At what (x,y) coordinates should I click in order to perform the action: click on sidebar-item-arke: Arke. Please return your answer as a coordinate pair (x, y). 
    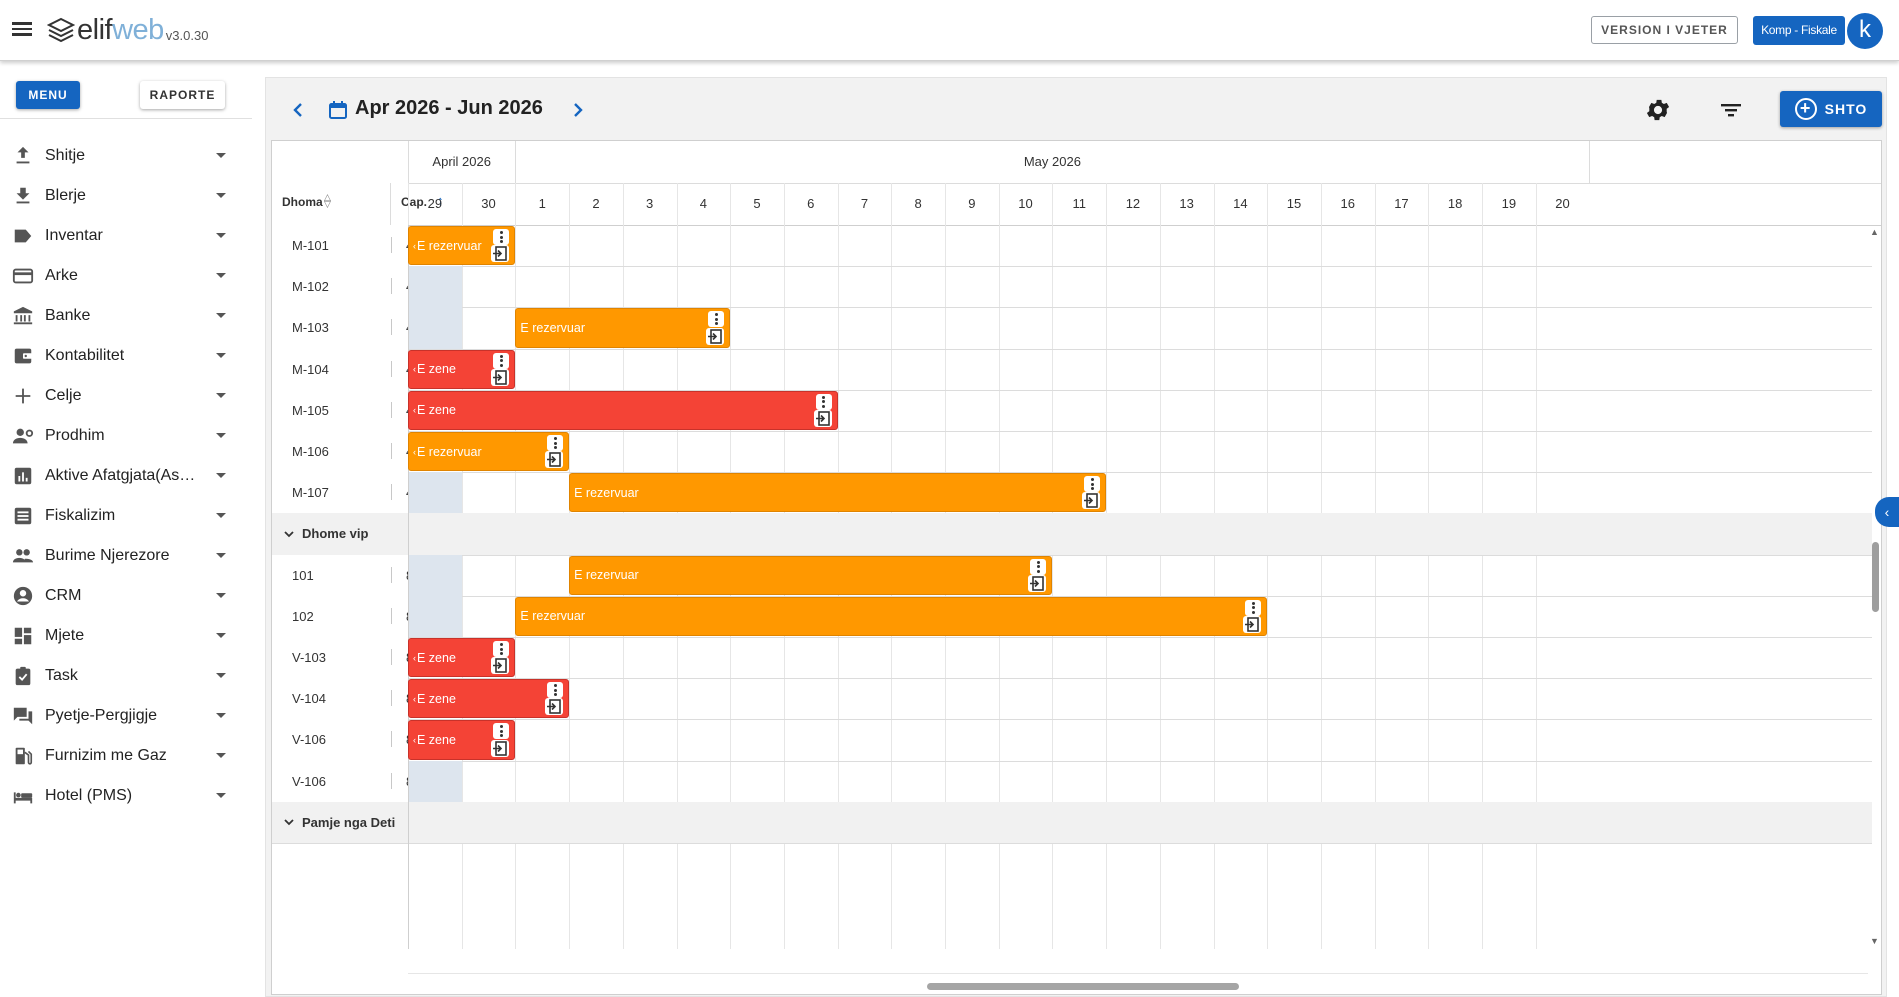
    Looking at the image, I should click on (126, 276).